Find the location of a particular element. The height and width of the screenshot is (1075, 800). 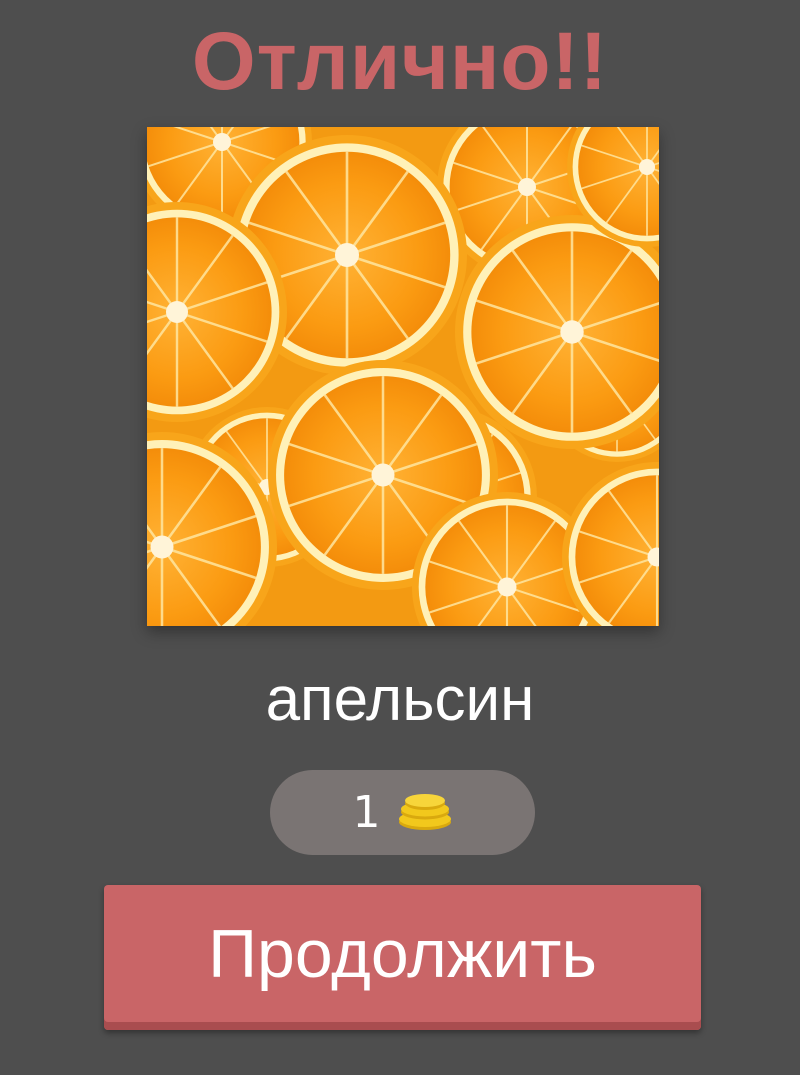

coins-icon is located at coordinates (424, 811).